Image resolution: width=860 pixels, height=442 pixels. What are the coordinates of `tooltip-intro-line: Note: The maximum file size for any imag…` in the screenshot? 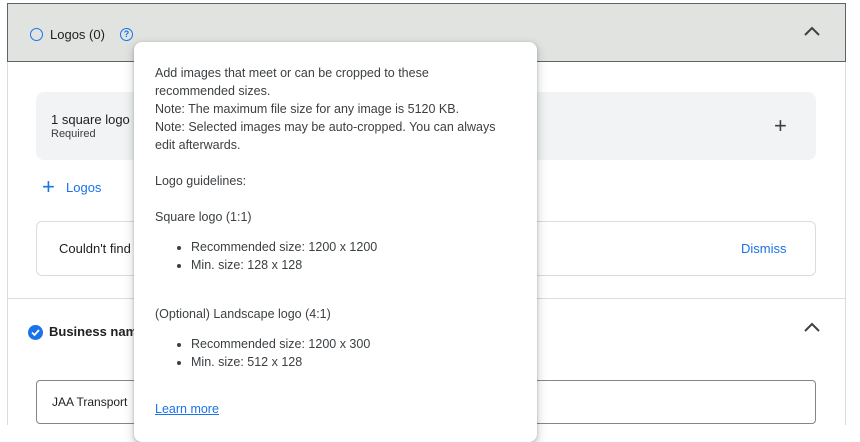 It's located at (307, 109).